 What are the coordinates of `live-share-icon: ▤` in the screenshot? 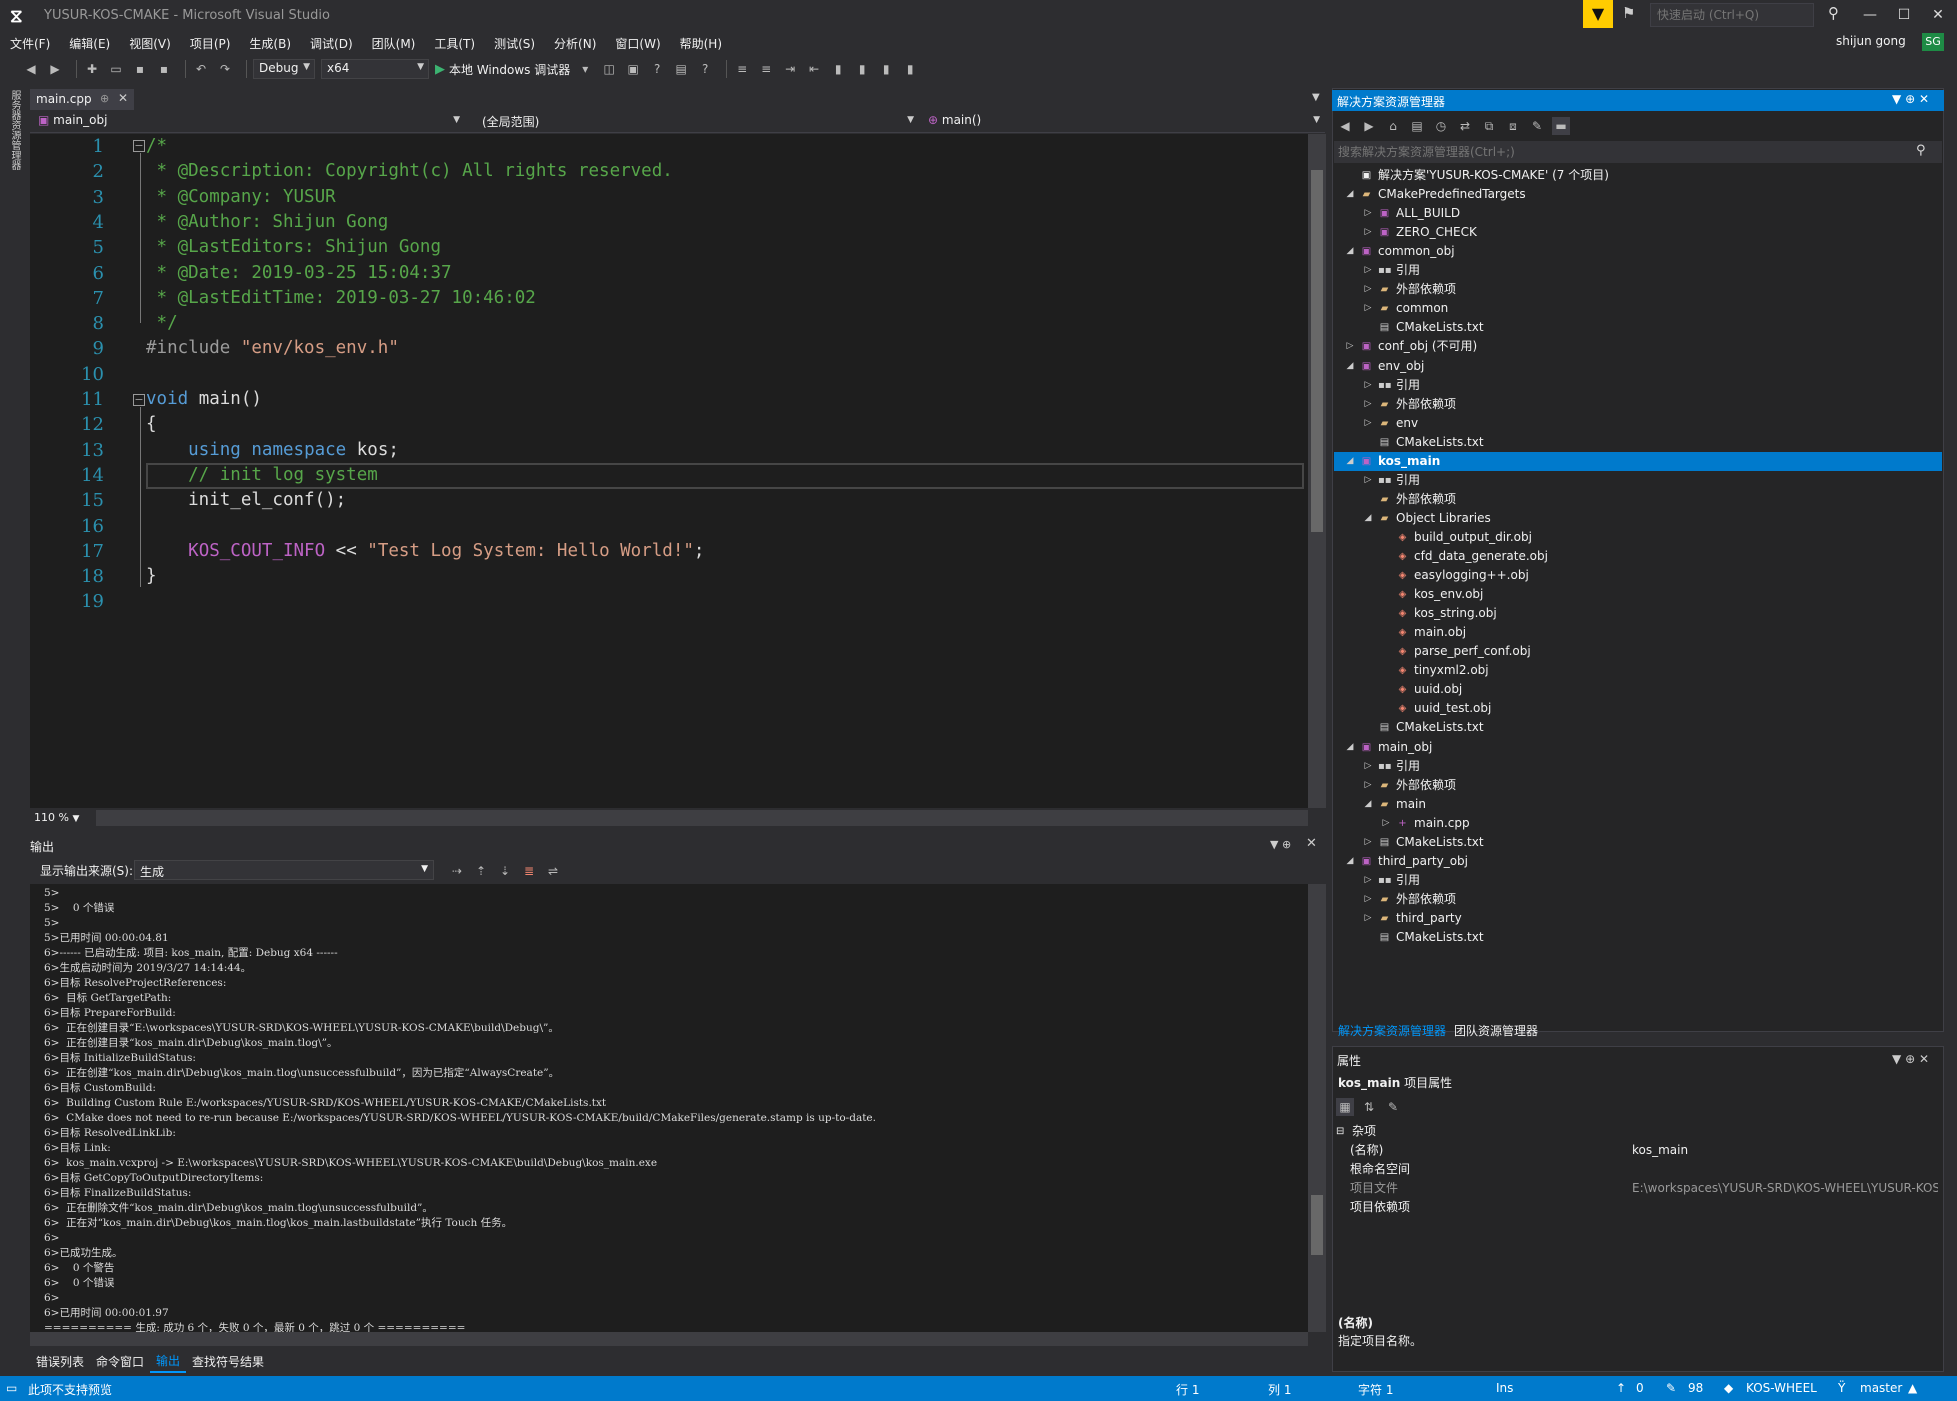 It's located at (681, 69).